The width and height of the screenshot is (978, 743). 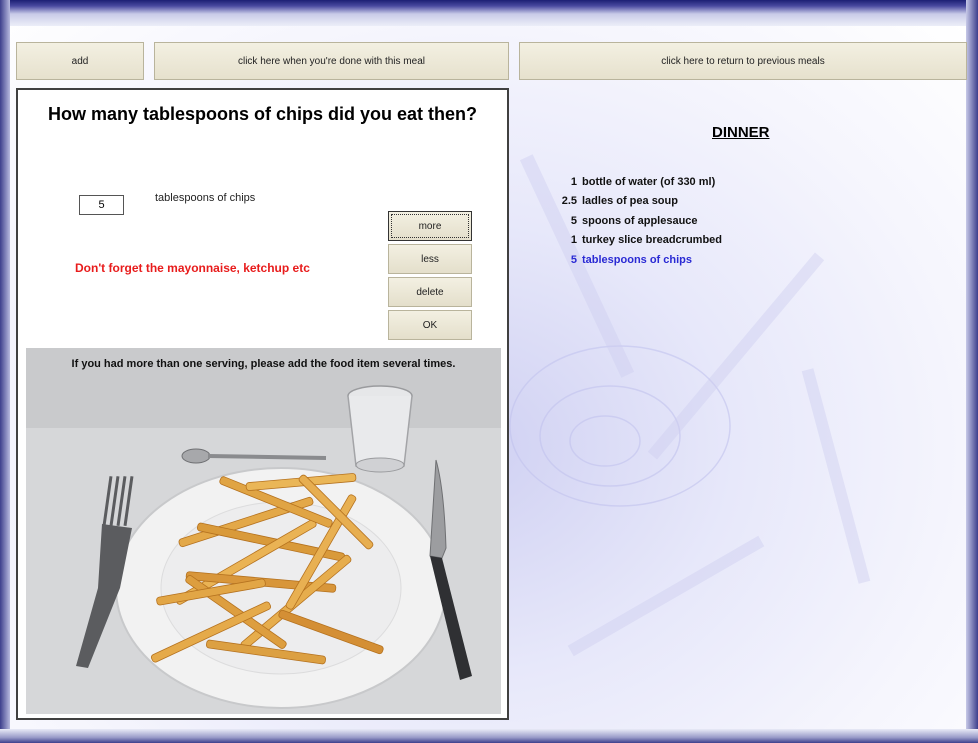 I want to click on meal-list-item: 1 bottle of water (of 330 ml), so click(x=637, y=182).